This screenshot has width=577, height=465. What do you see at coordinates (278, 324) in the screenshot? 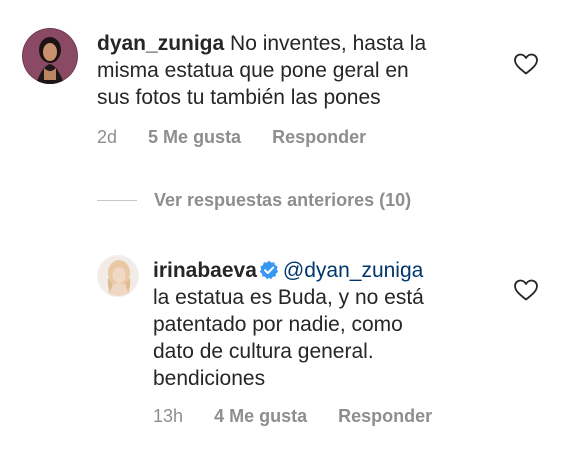
I see `comment-text-line: patentado por nadie, como` at bounding box center [278, 324].